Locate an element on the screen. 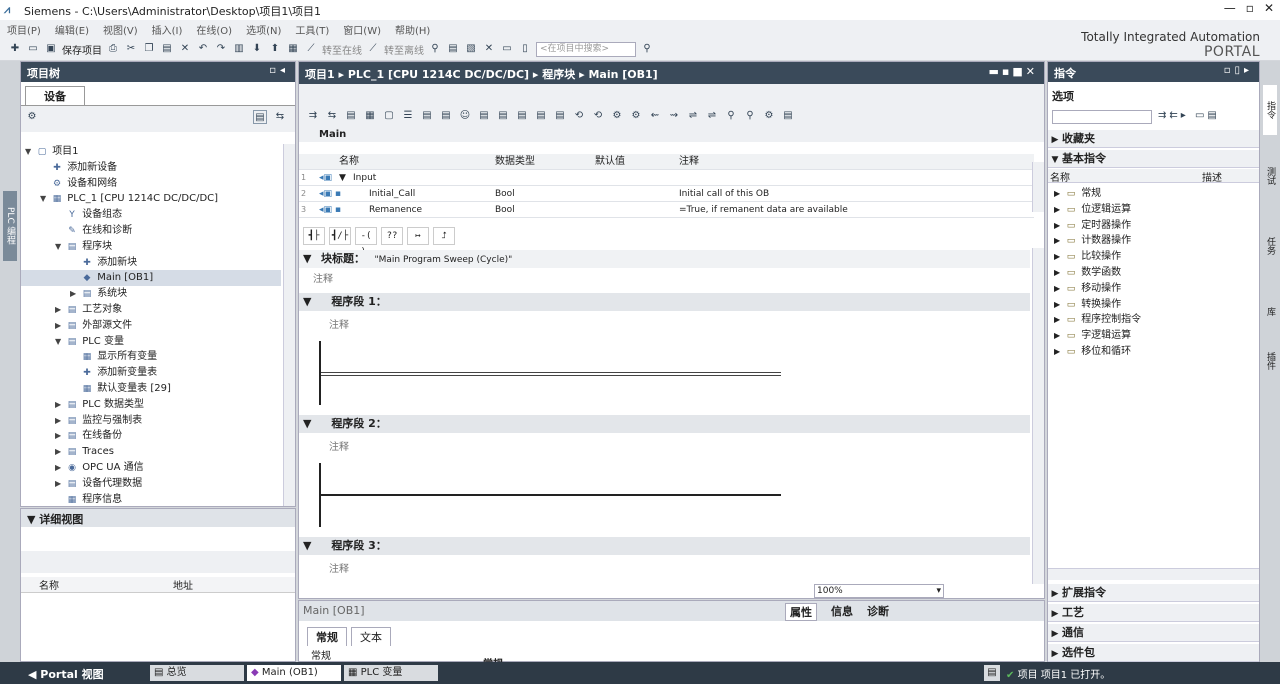  tree-item: ▦ 程序信息 is located at coordinates (71, 500).